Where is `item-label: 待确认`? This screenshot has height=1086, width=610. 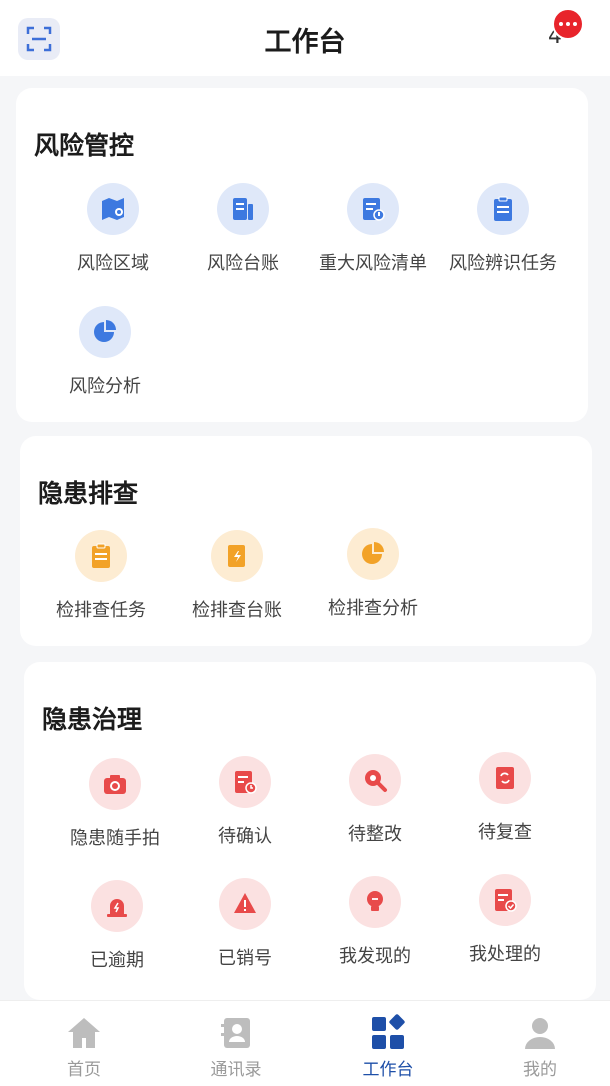
item-label: 待确认 is located at coordinates (245, 836).